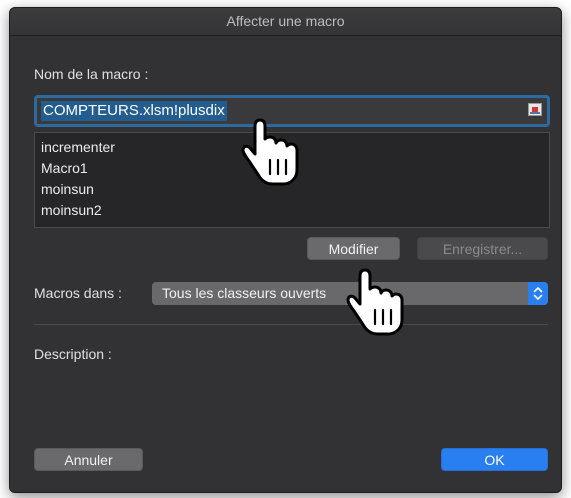  I want to click on dialog-title: Affecter une macro, so click(285, 22).